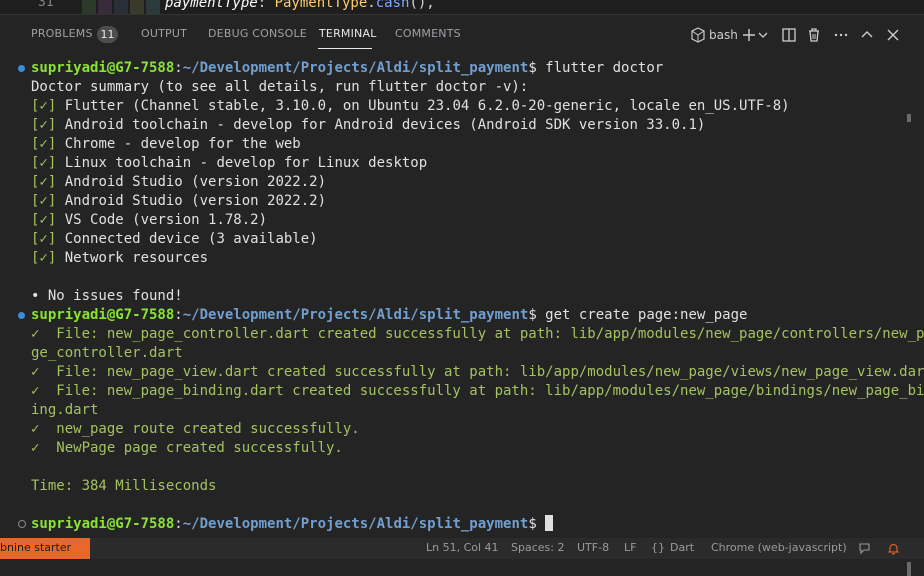 Image resolution: width=924 pixels, height=576 pixels. Describe the element at coordinates (187, 239) in the screenshot. I see `check-text: Connected device (3 available)` at that location.